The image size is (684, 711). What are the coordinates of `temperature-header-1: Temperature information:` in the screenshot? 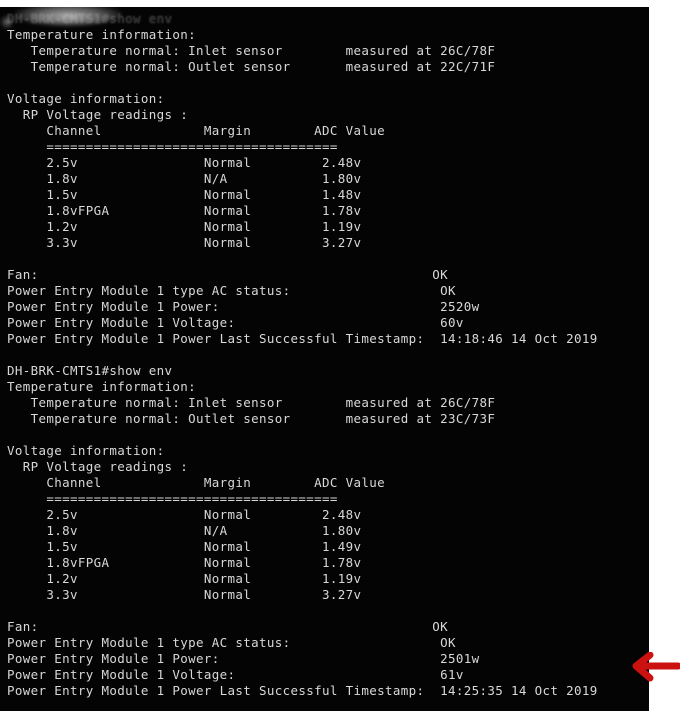 It's located at (102, 34).